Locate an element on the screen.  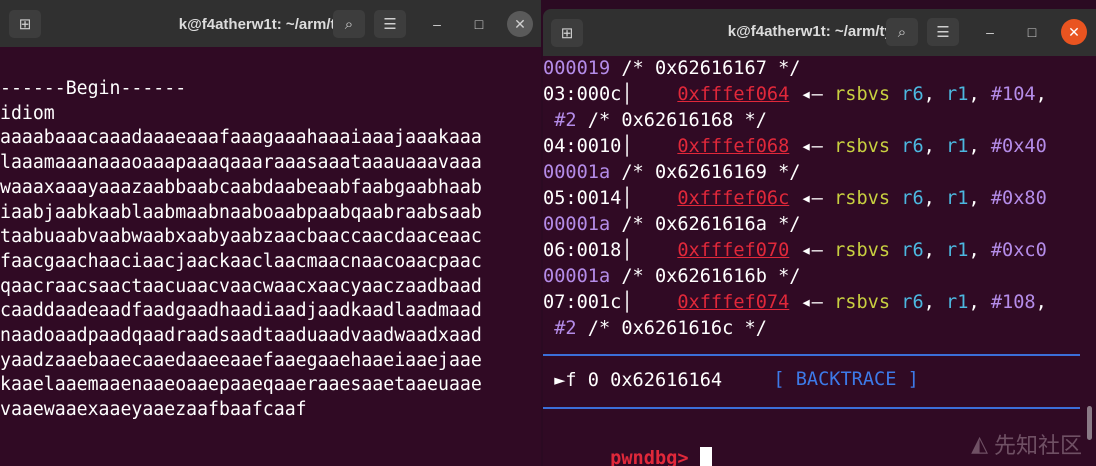
separator-bottom is located at coordinates (811, 408).